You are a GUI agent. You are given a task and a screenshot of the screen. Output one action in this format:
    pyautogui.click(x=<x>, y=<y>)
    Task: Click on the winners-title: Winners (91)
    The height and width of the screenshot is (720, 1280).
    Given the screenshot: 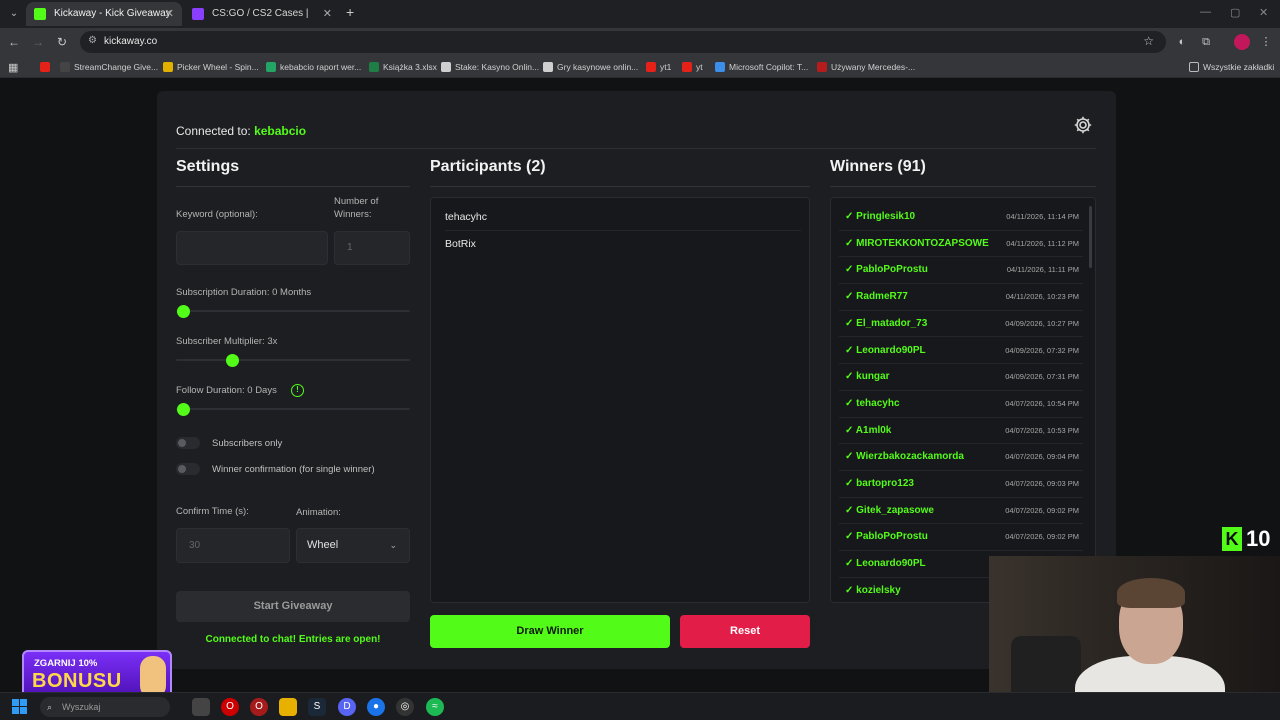 What is the action you would take?
    pyautogui.click(x=878, y=166)
    